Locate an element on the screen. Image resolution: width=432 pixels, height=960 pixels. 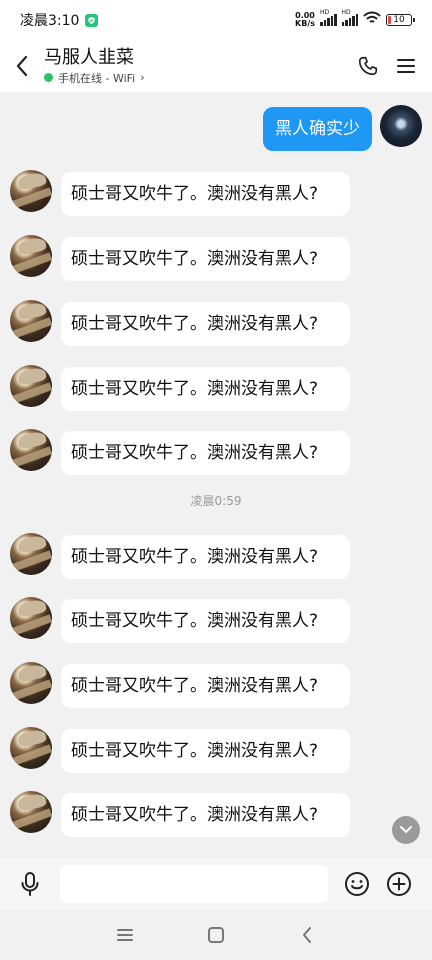
menu-icon is located at coordinates (406, 66).